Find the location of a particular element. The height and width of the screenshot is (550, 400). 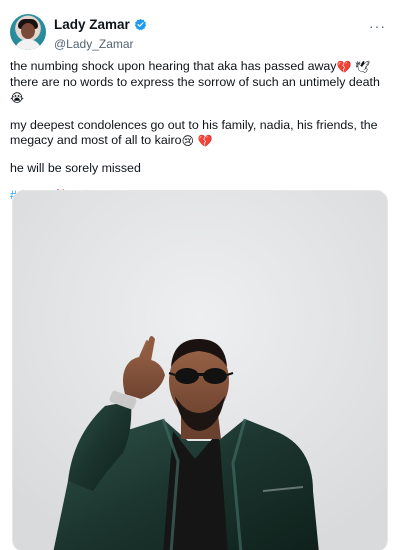

avatar is located at coordinates (28, 32).